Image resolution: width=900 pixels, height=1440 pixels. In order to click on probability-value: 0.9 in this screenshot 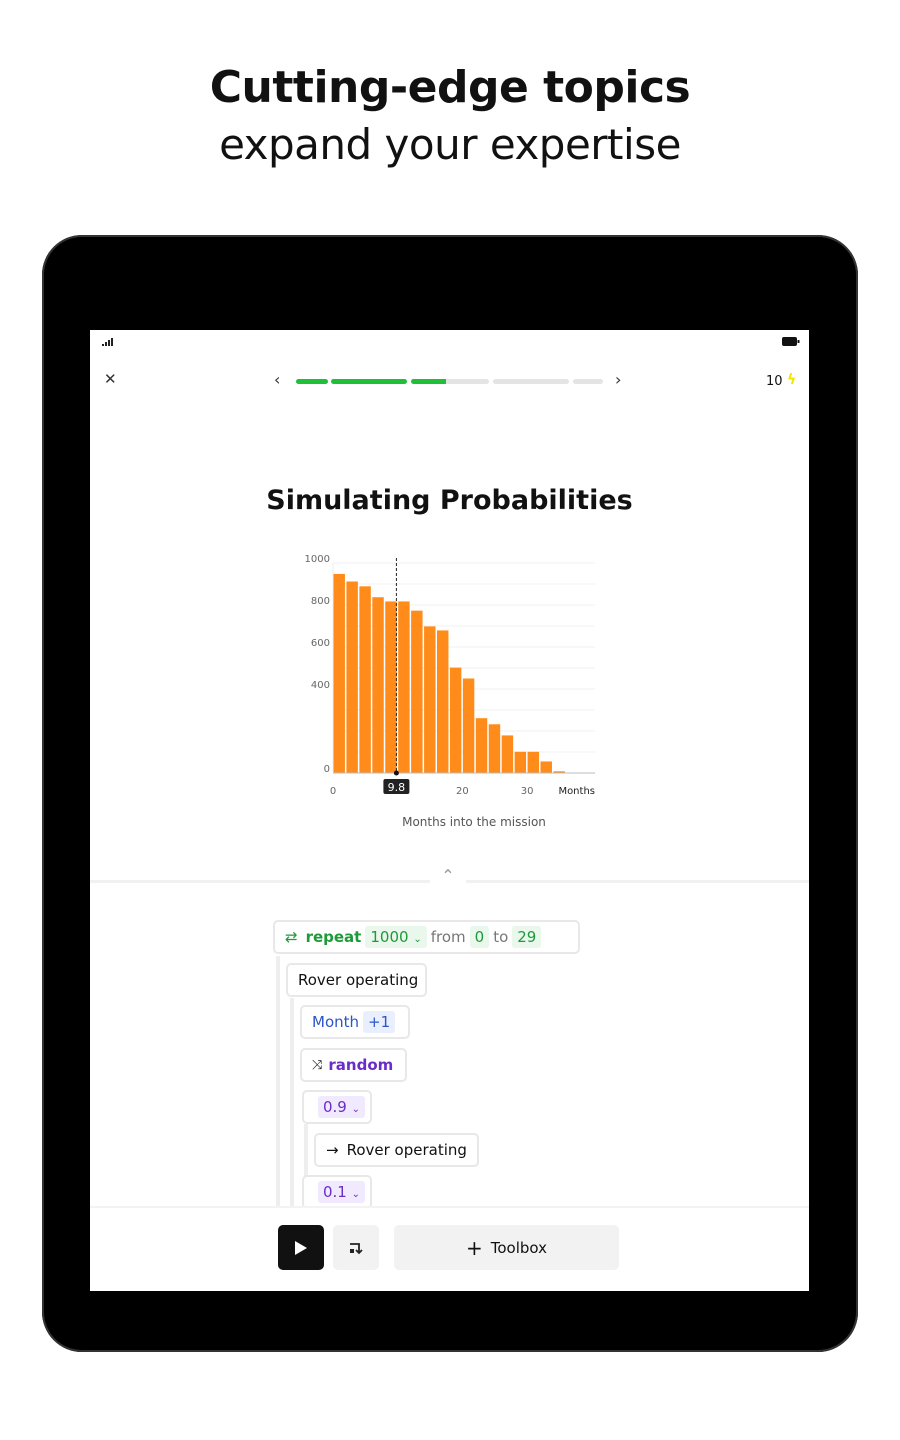, I will do `click(335, 1107)`.